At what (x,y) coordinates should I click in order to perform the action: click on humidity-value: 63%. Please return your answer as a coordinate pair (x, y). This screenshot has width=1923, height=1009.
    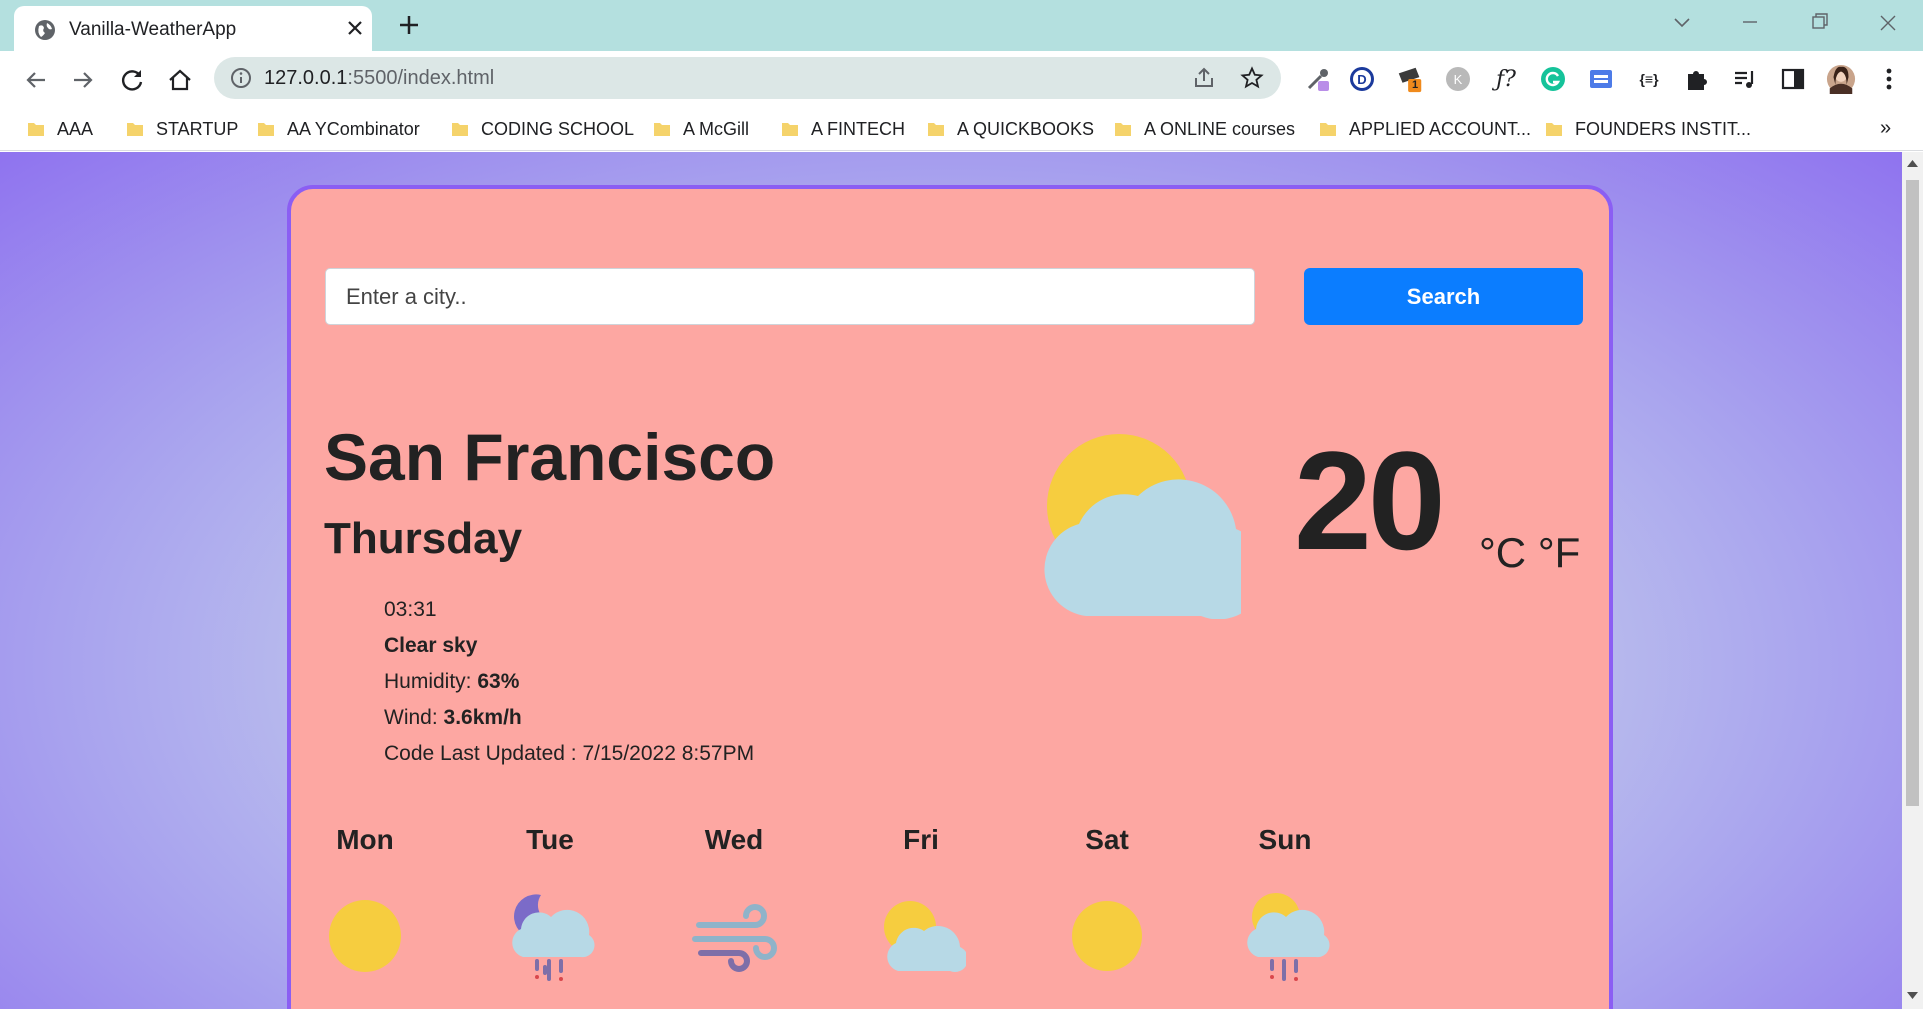
    Looking at the image, I should click on (498, 681).